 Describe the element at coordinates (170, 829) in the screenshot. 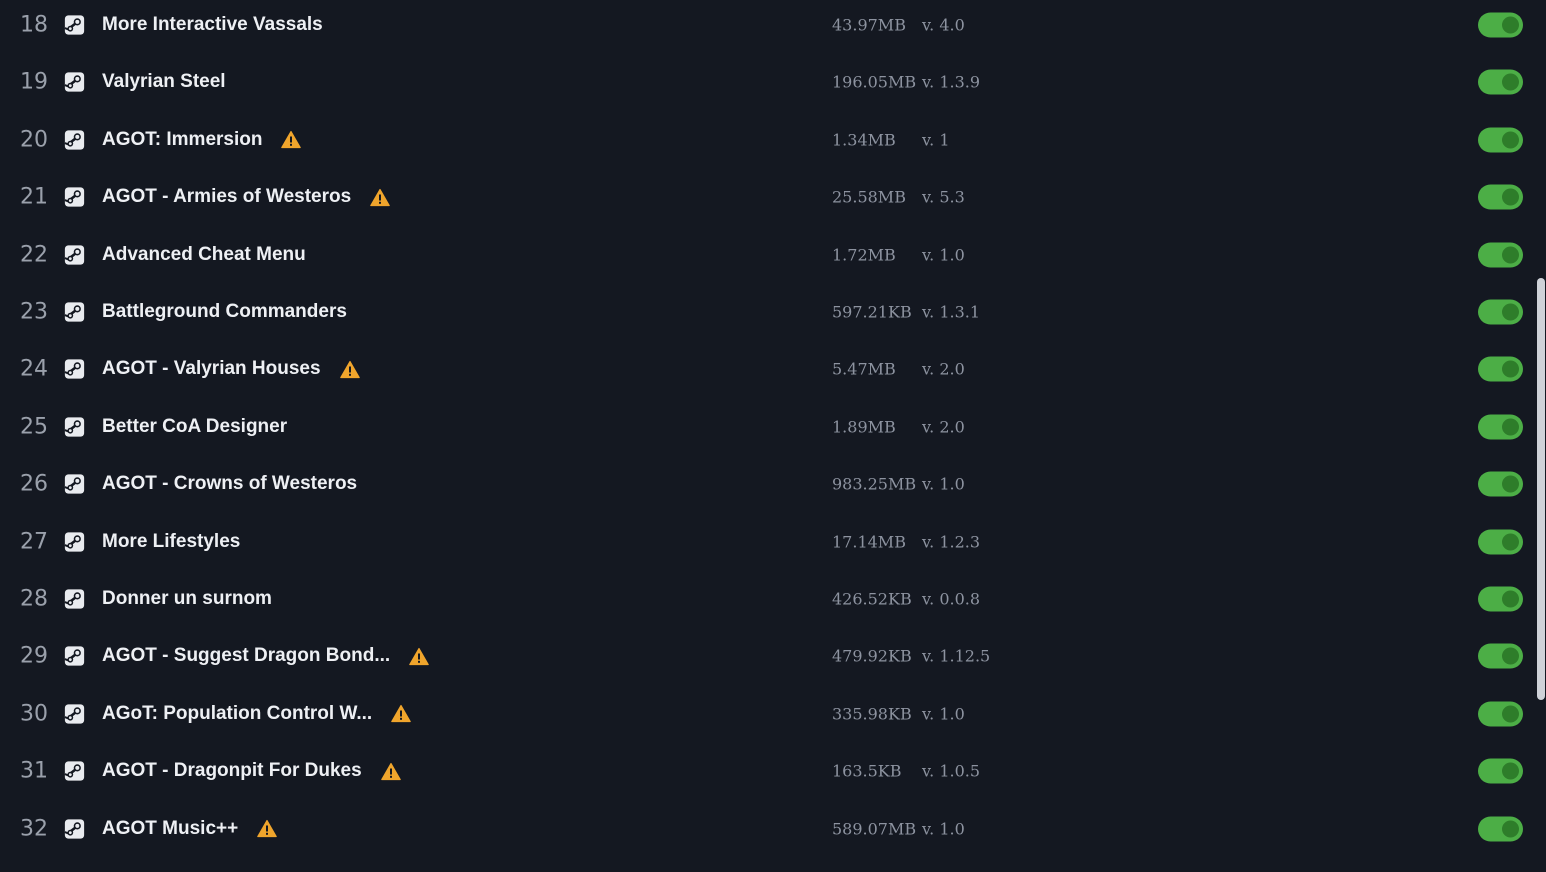

I see `mod-name: AGOT Music++` at that location.